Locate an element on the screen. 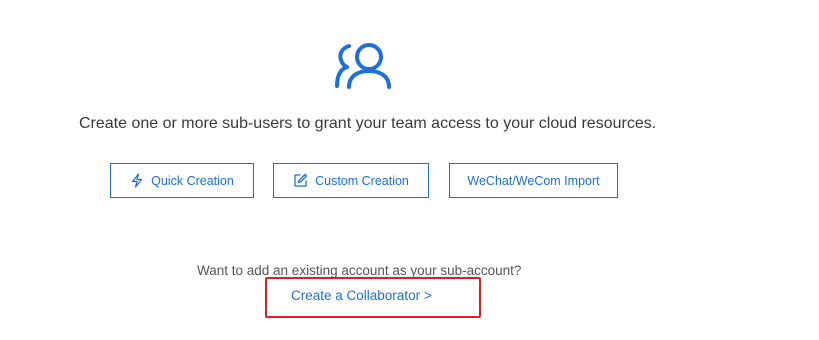  quick-creation-button: Quick Creation is located at coordinates (182, 180).